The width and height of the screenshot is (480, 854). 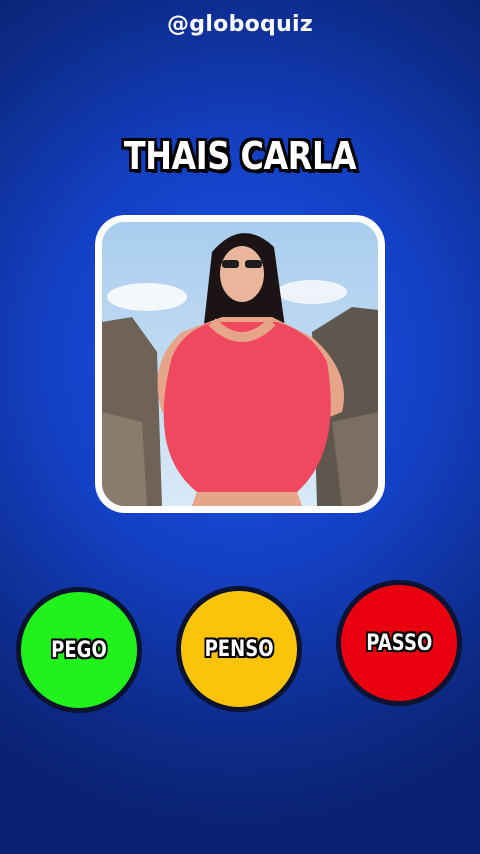 I want to click on passo-button: PASSO, so click(x=399, y=643).